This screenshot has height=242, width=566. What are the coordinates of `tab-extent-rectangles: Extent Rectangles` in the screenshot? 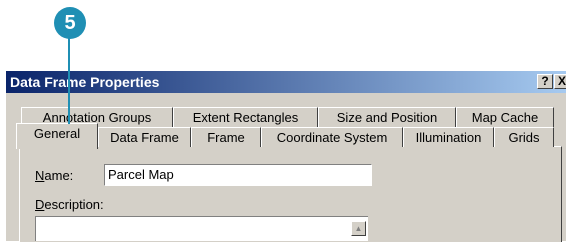 It's located at (245, 117).